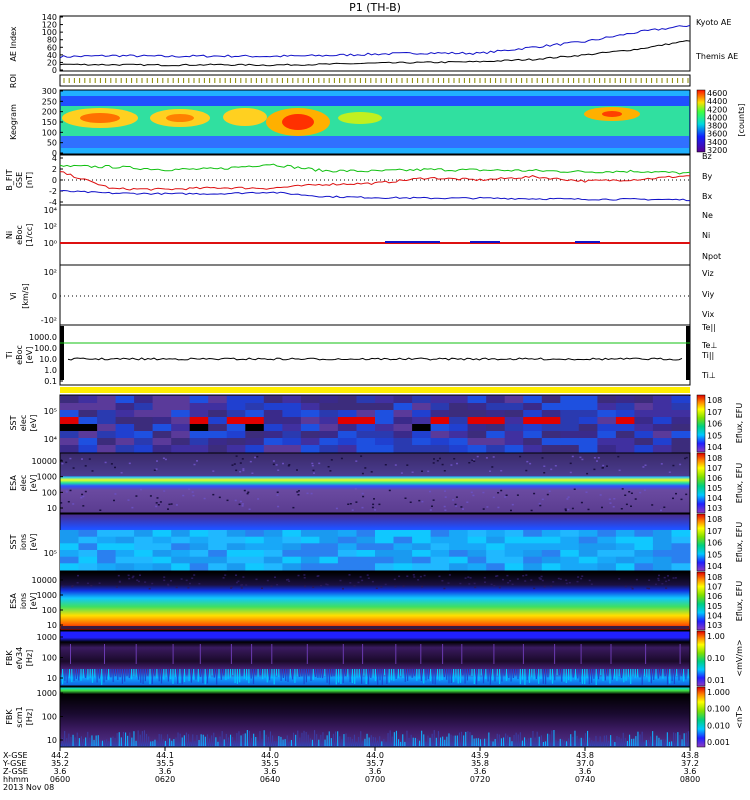  Describe the element at coordinates (298, 122) in the screenshot. I see `keogram-aurora-4-core` at that location.